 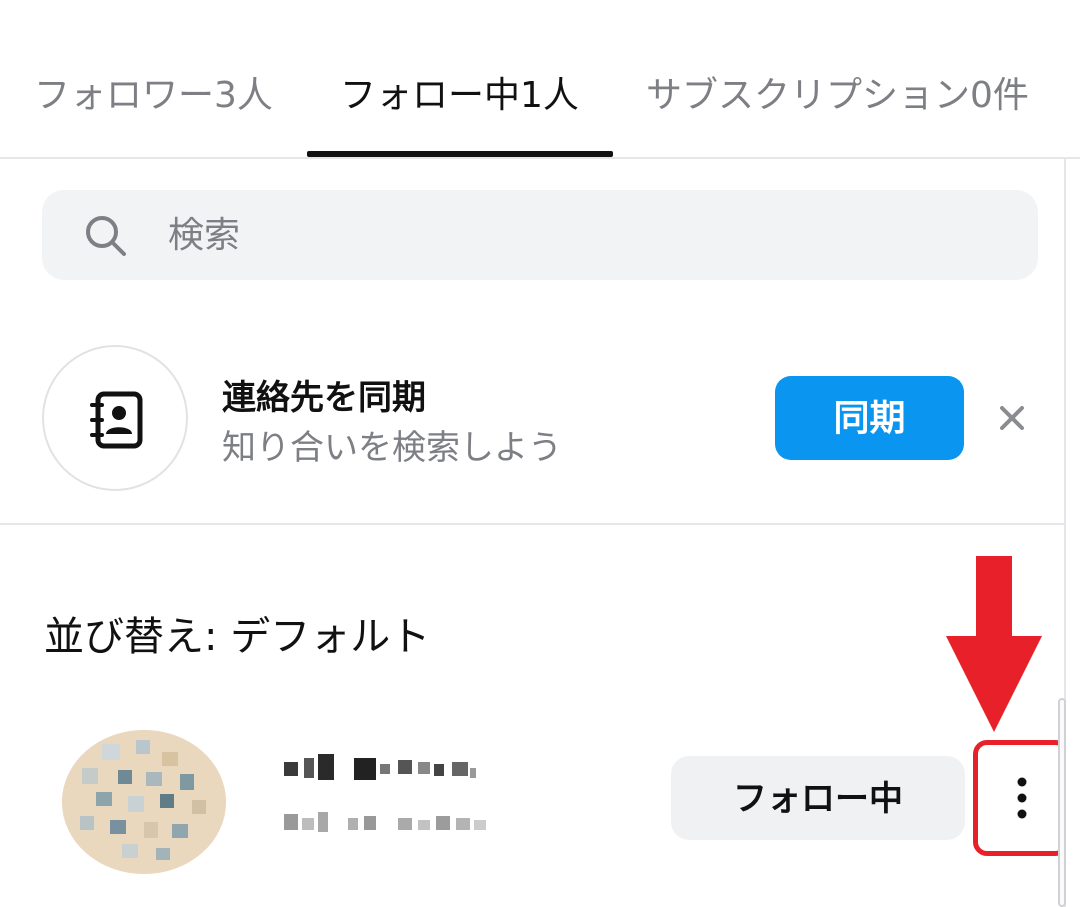 What do you see at coordinates (459, 96) in the screenshot?
I see `tab-following: フォロー中1人` at bounding box center [459, 96].